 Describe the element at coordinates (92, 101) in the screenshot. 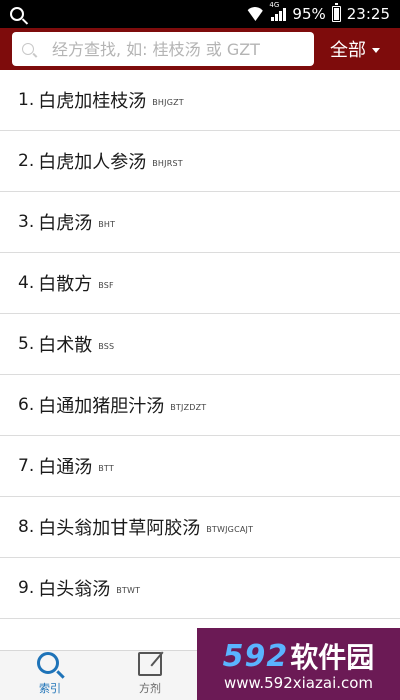

I see `item-name: 白虎加桂枝汤` at that location.